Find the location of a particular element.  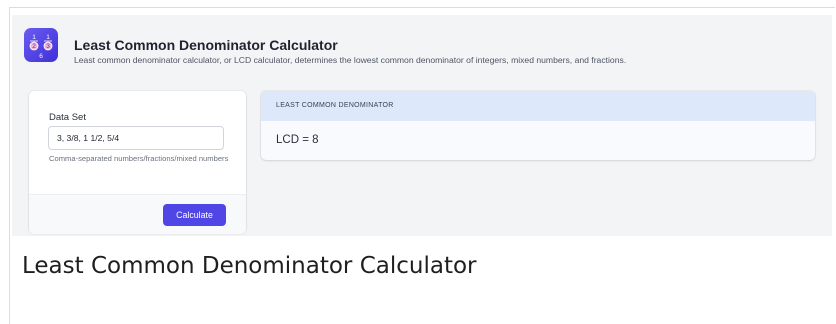

data-set-input is located at coordinates (136, 138).